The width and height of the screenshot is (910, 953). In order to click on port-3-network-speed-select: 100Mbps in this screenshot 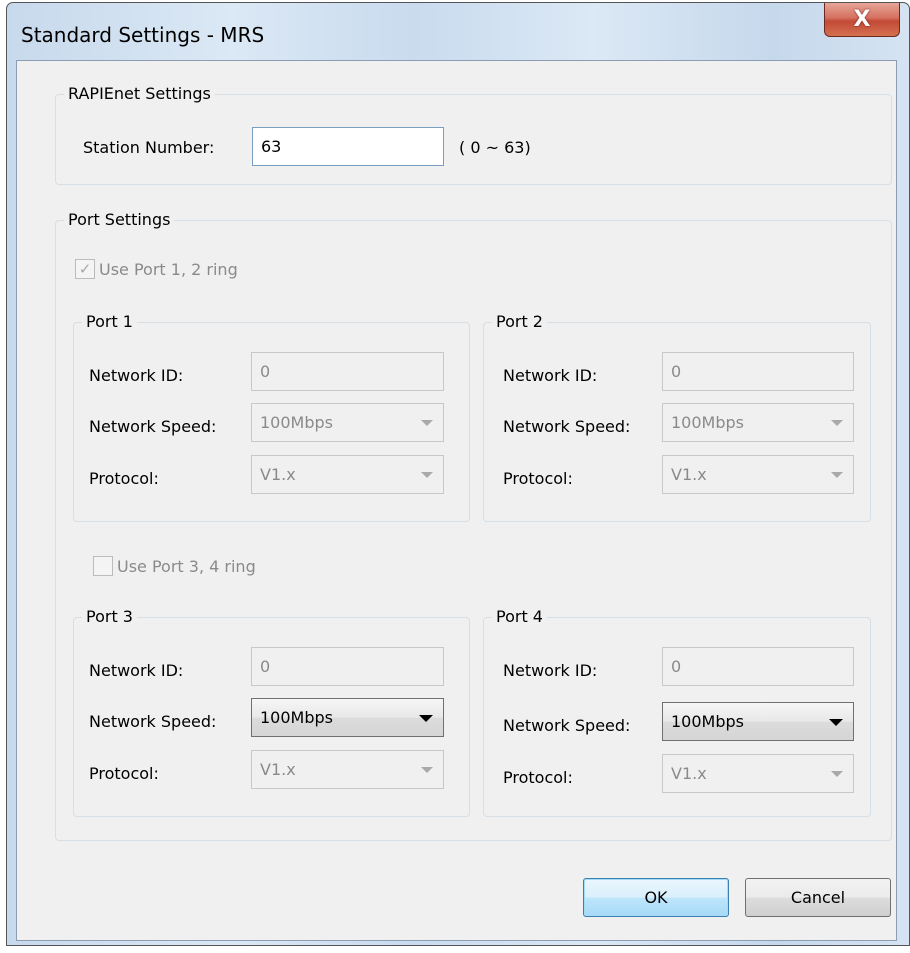, I will do `click(347, 717)`.